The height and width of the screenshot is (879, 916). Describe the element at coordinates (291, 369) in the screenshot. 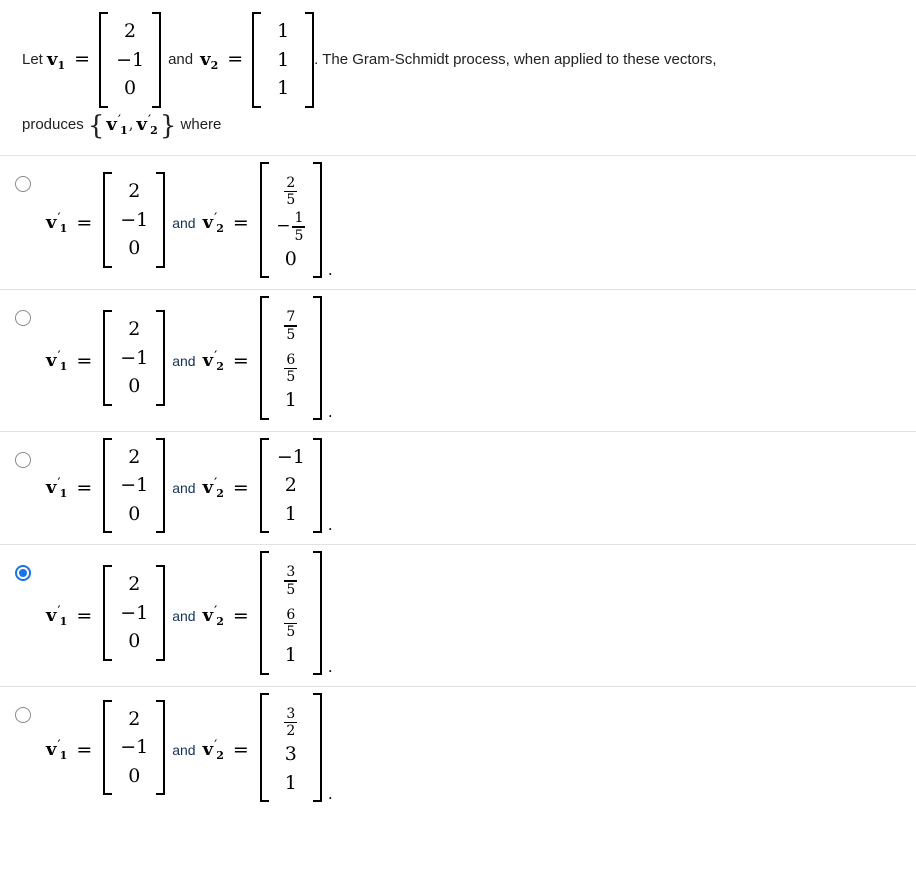

I see `fraction: 65` at that location.